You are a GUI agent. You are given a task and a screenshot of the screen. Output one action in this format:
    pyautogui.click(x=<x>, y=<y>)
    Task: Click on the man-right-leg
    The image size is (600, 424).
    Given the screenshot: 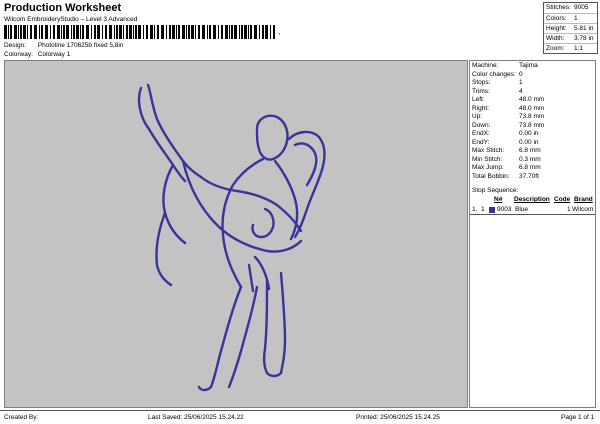 What is the action you would take?
    pyautogui.click(x=272, y=328)
    